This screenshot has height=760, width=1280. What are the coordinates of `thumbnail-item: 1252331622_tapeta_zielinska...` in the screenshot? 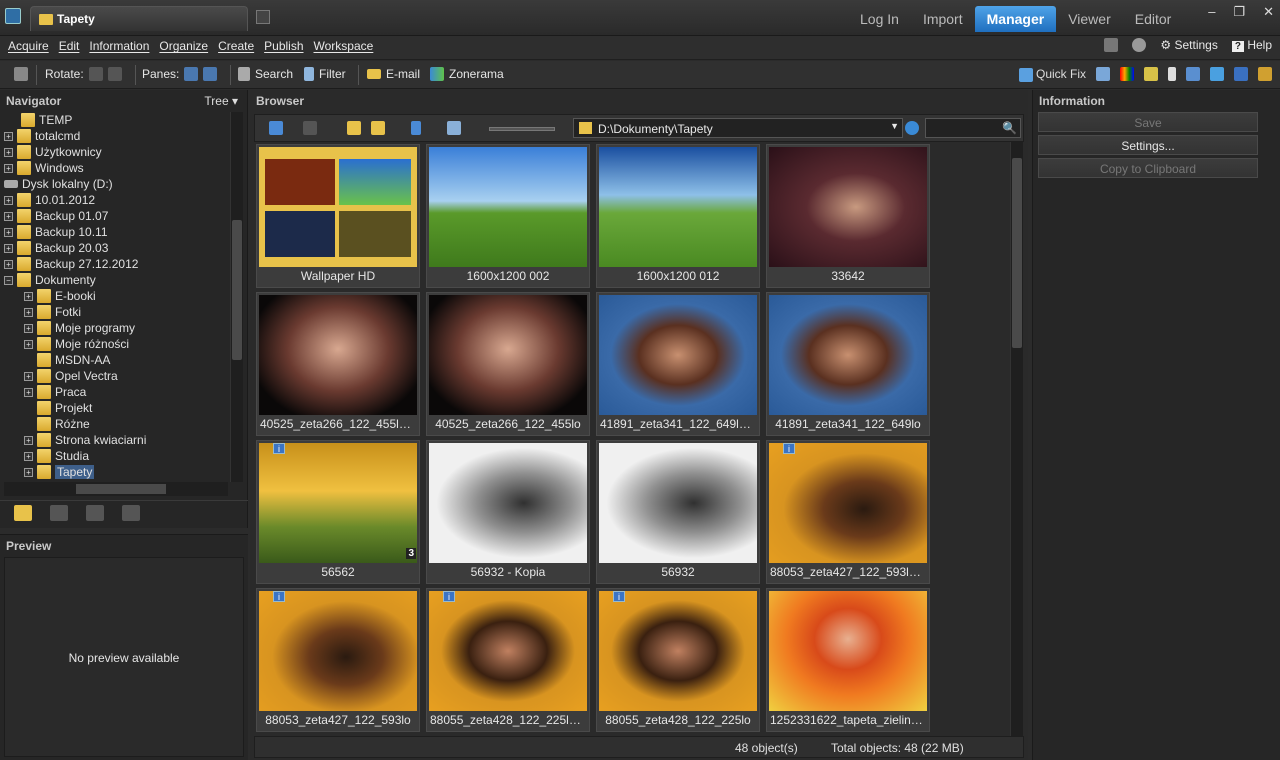 It's located at (848, 660).